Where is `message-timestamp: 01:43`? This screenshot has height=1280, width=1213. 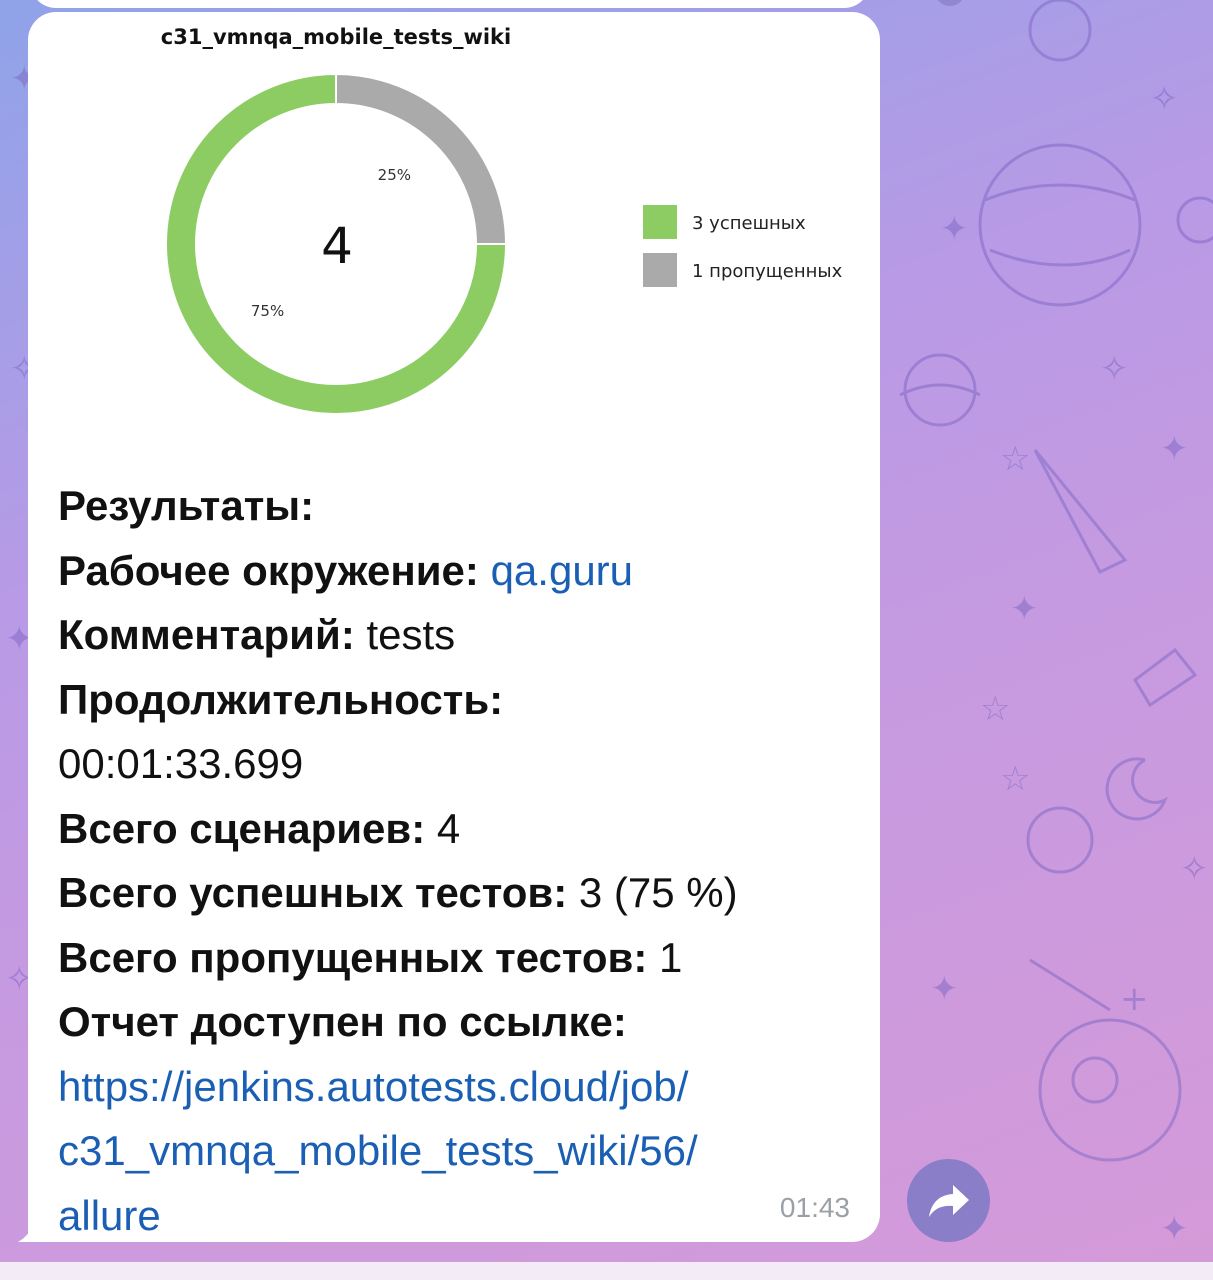 message-timestamp: 01:43 is located at coordinates (814, 1207).